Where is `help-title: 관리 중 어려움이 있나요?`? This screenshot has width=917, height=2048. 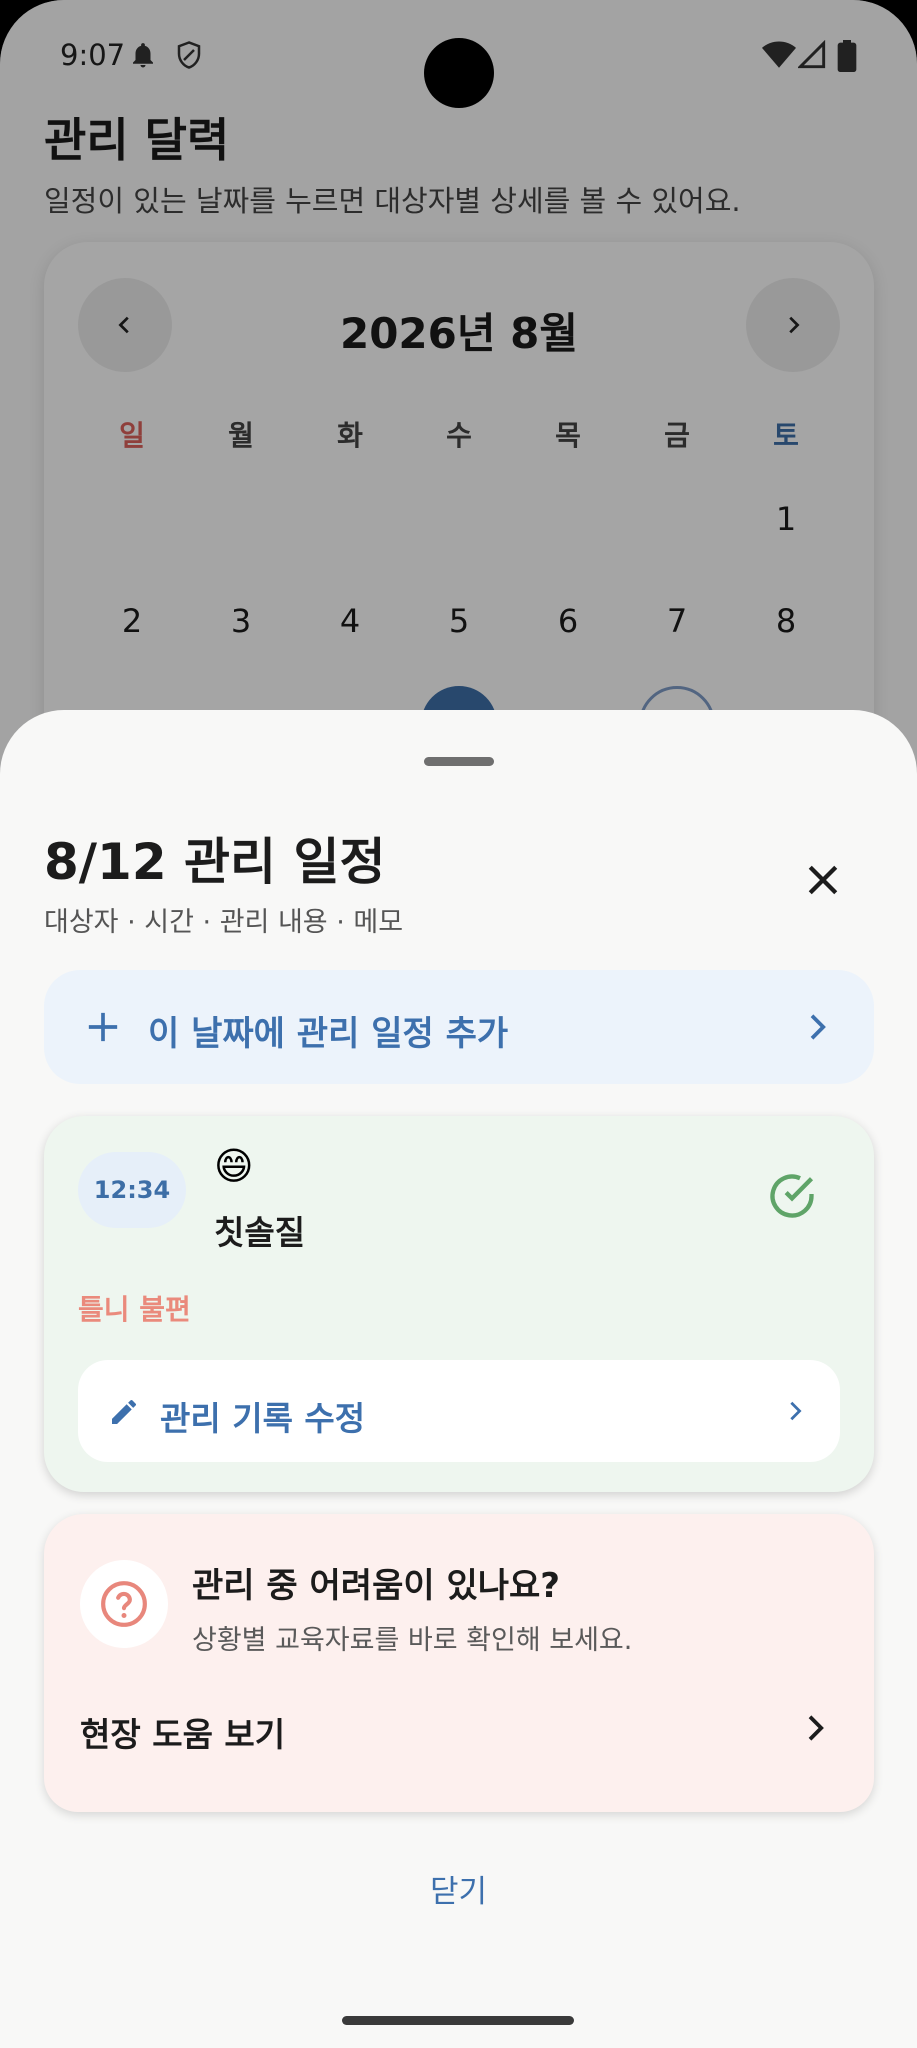
help-title: 관리 중 어려움이 있나요? is located at coordinates (376, 1586).